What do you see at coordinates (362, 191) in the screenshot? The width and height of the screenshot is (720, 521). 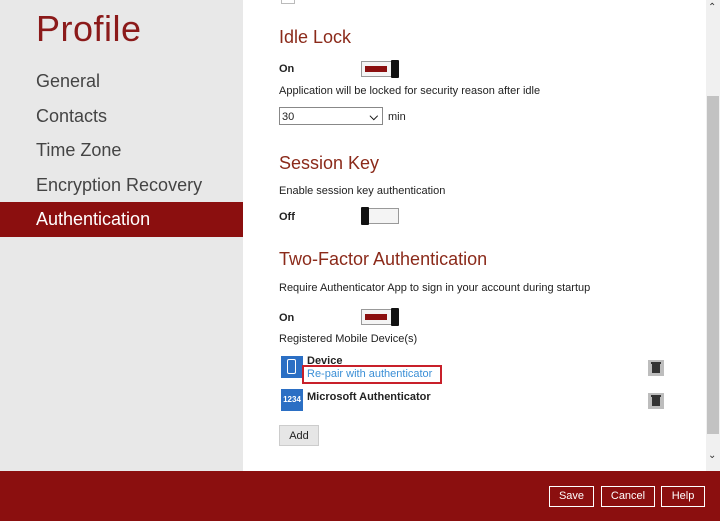 I see `session-key-description: Enable session key authentication` at bounding box center [362, 191].